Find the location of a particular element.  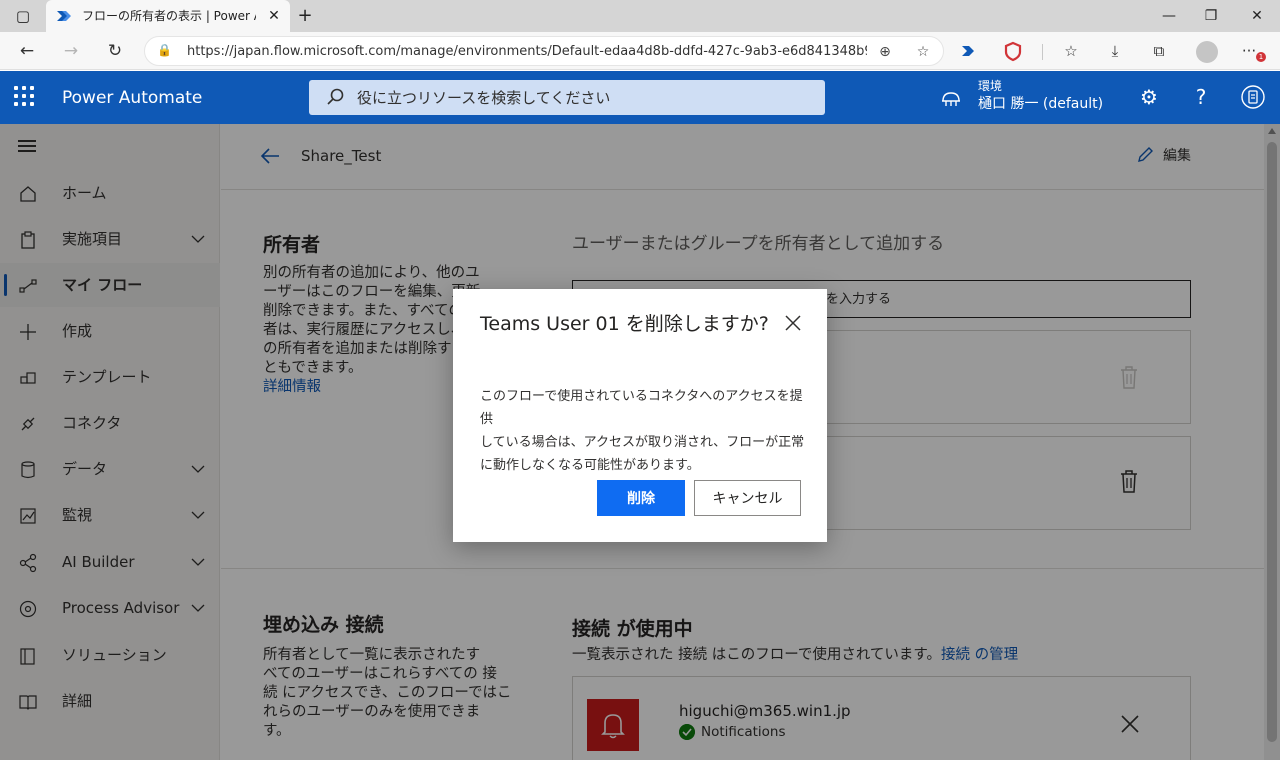

help-icon: ? is located at coordinates (1201, 97).